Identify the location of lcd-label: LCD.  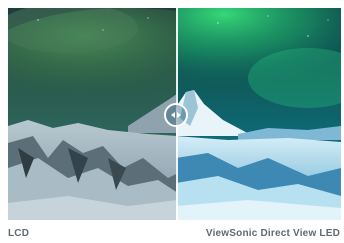
(19, 233).